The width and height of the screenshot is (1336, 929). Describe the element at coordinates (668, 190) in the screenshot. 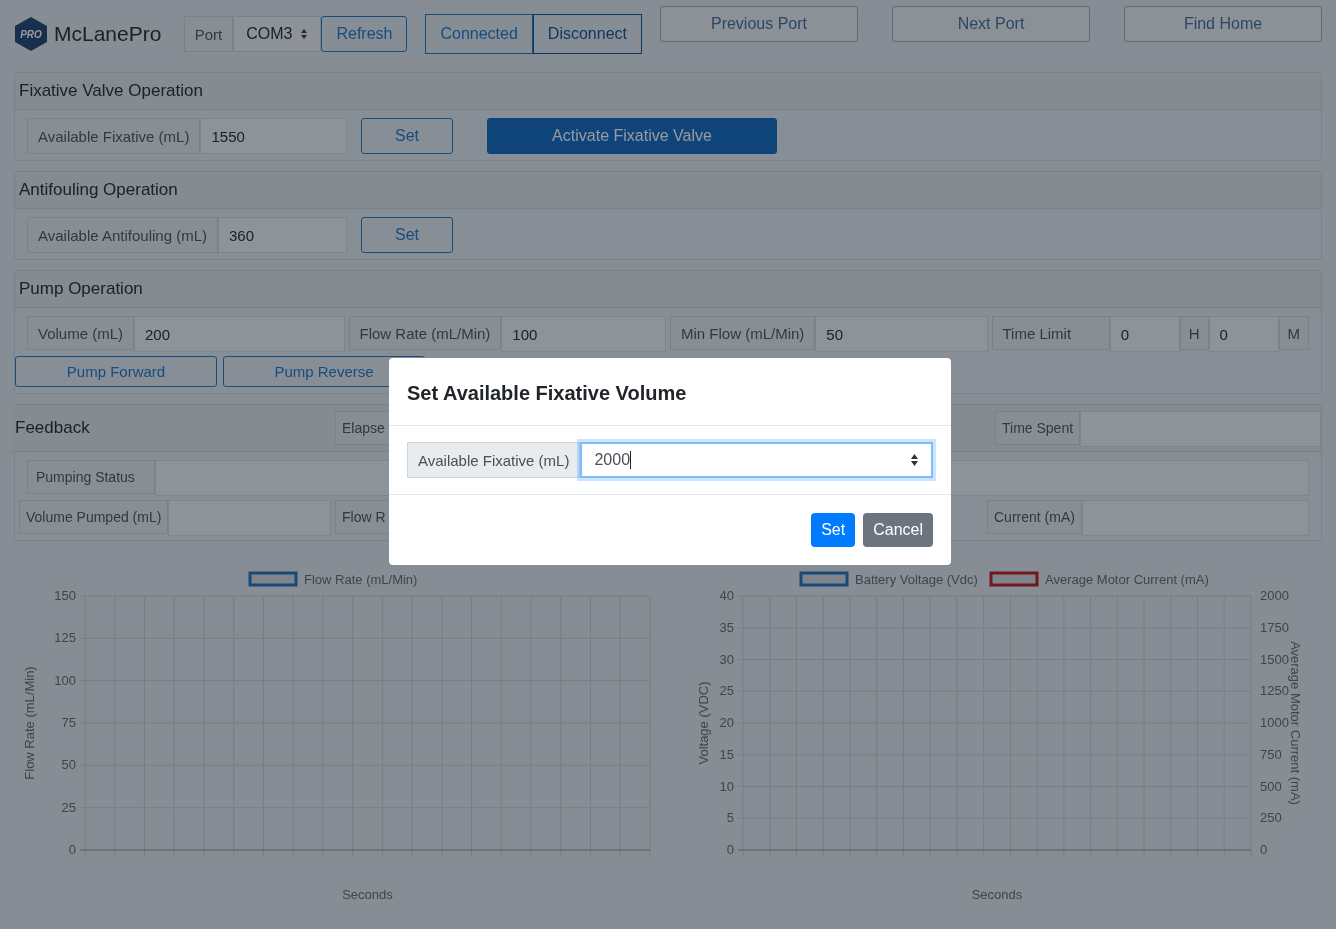

I see `panel-title: Antifouling Operation` at that location.